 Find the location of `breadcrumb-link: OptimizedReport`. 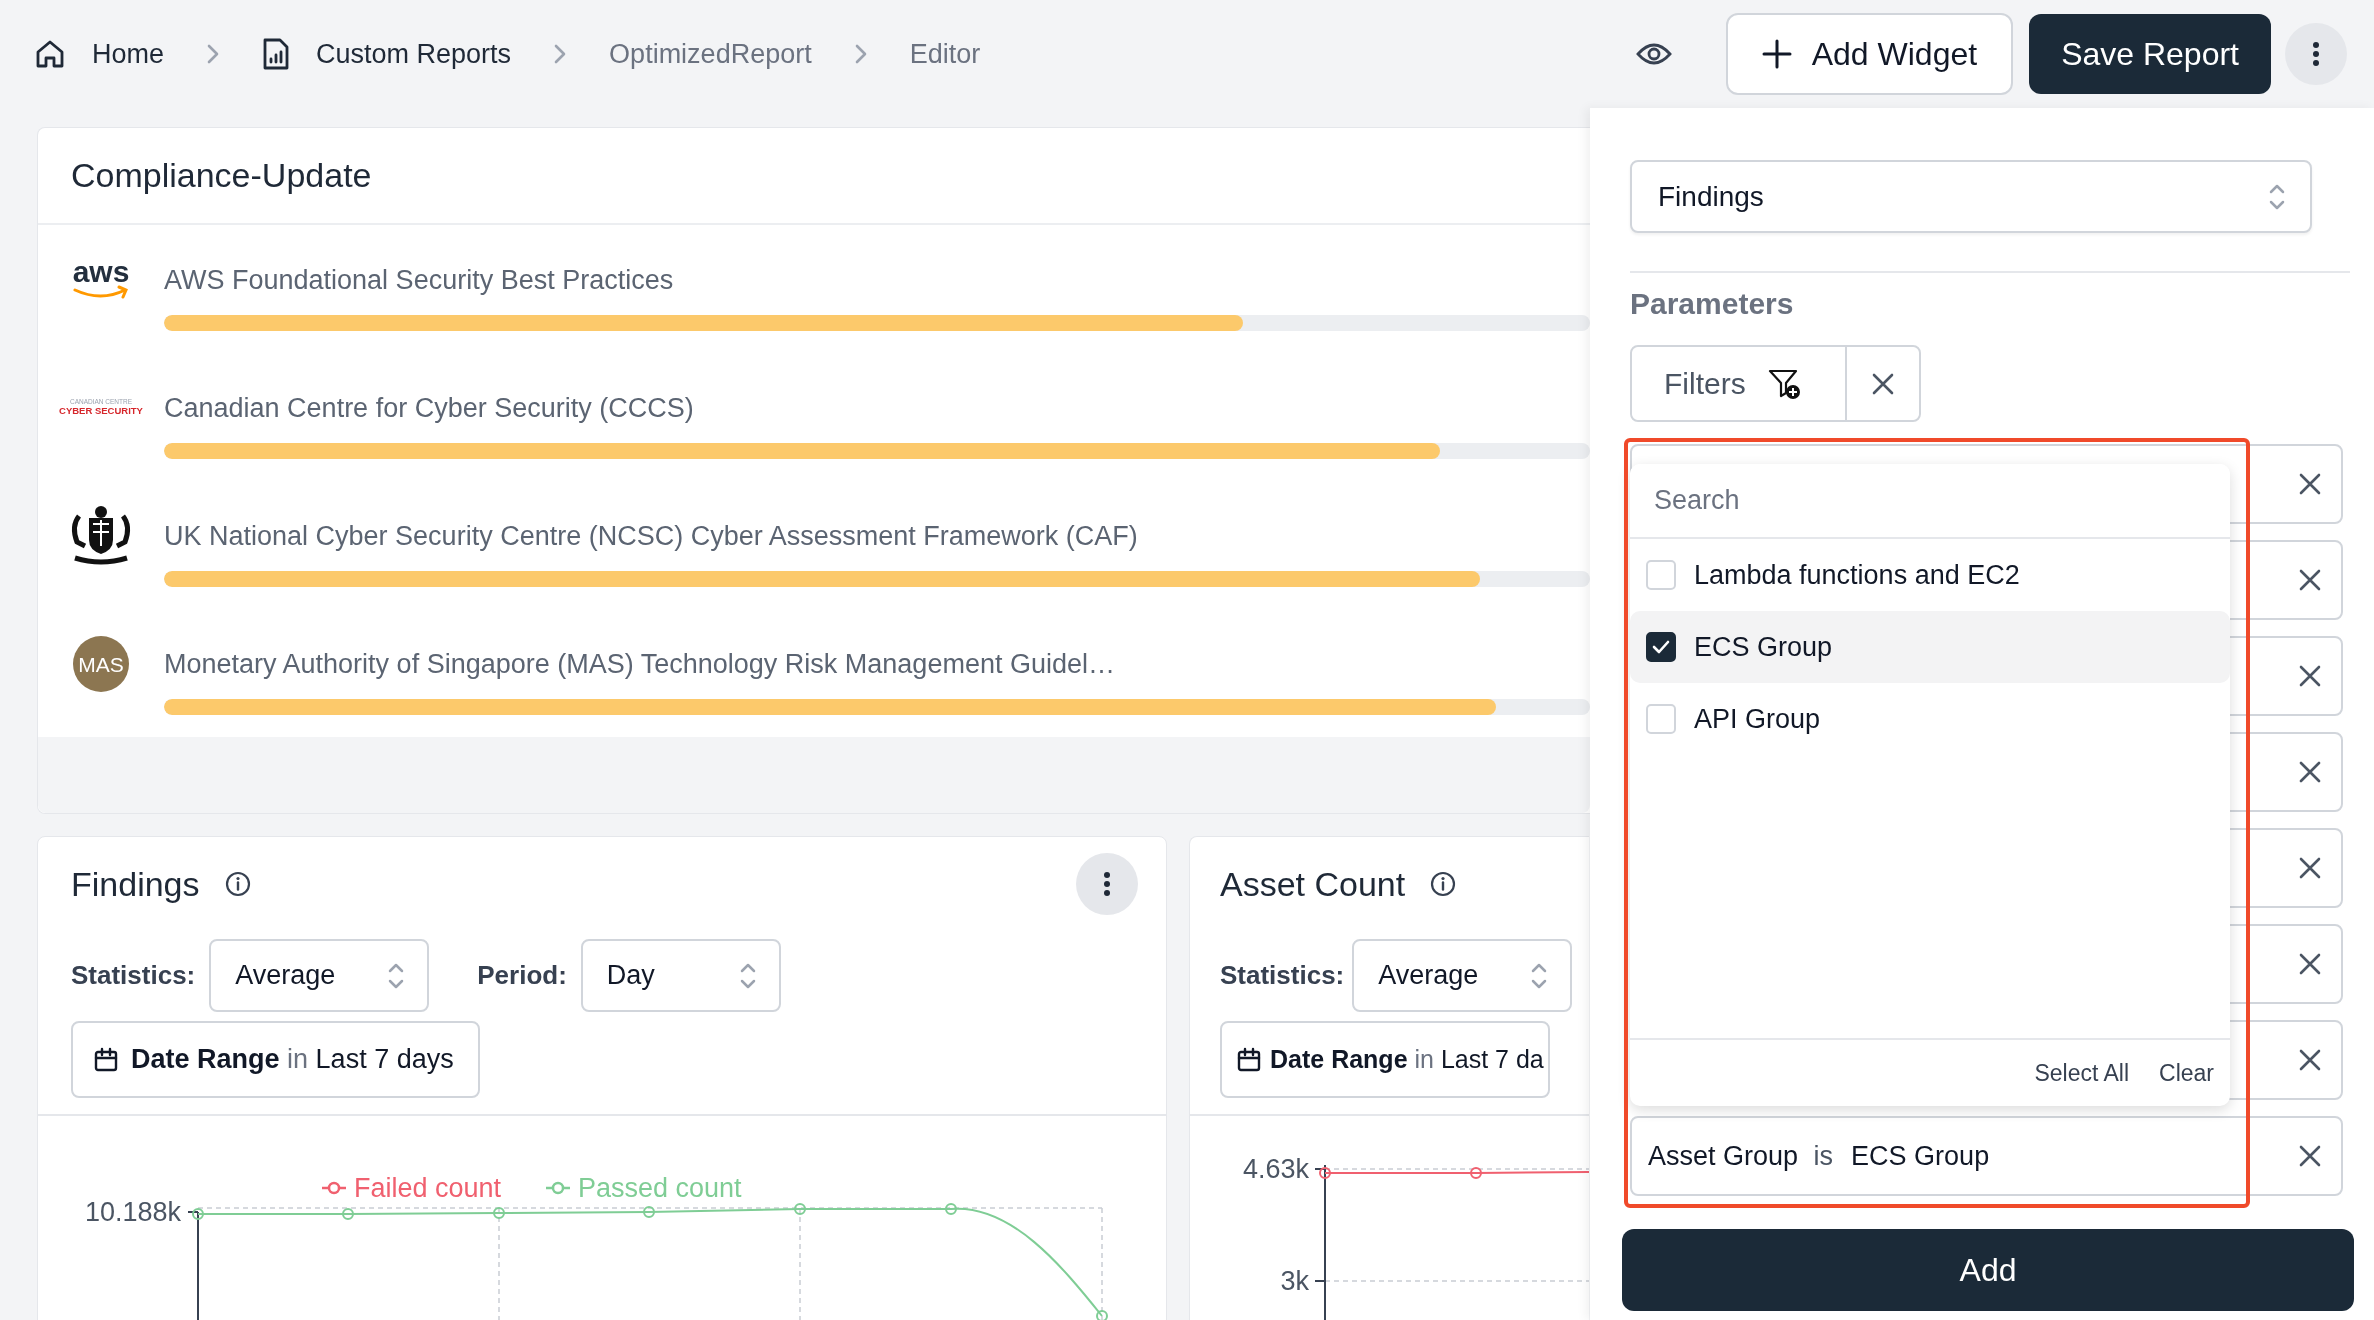

breadcrumb-link: OptimizedReport is located at coordinates (710, 54).